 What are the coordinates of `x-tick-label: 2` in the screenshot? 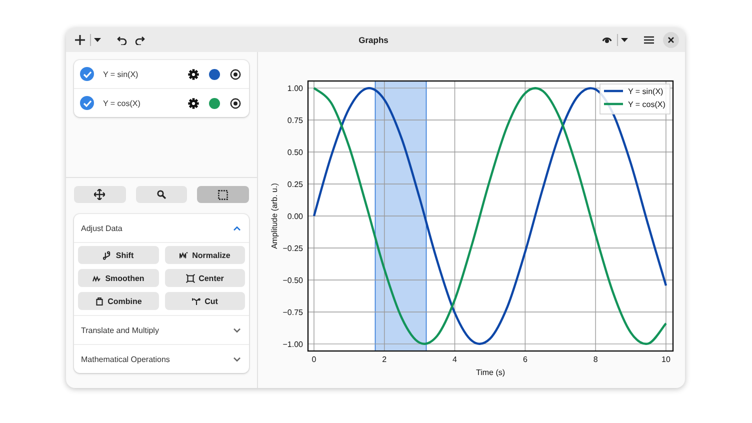 It's located at (384, 359).